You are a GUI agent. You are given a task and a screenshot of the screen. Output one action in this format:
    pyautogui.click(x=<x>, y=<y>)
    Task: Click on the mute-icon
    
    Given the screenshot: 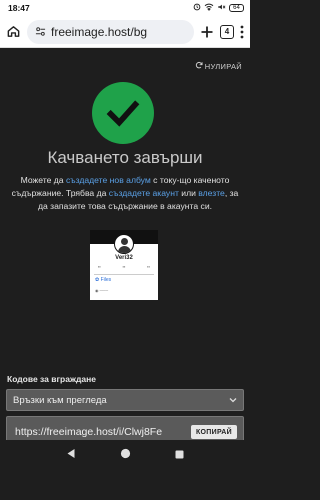 What is the action you would take?
    pyautogui.click(x=221, y=8)
    